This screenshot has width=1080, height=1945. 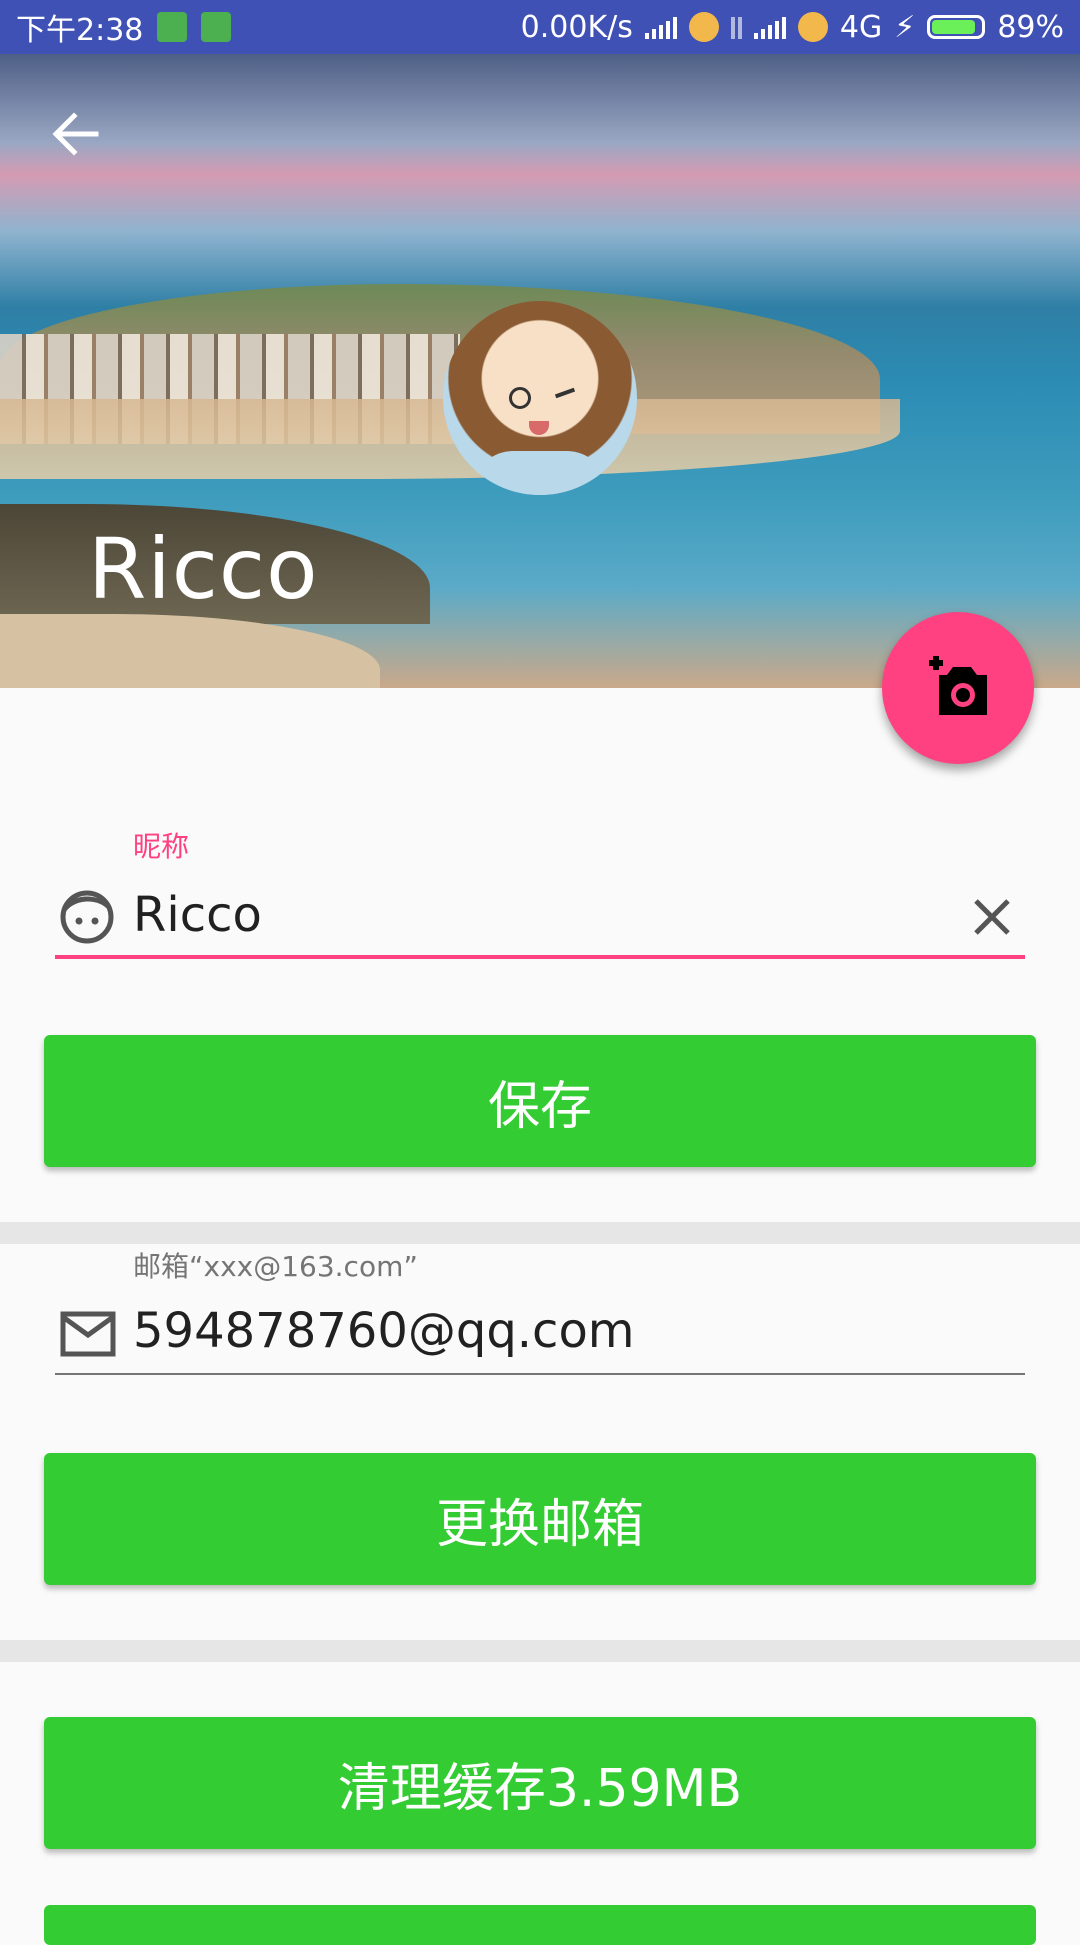 What do you see at coordinates (384, 1331) in the screenshot?
I see `email-input: 594878760@qq.com` at bounding box center [384, 1331].